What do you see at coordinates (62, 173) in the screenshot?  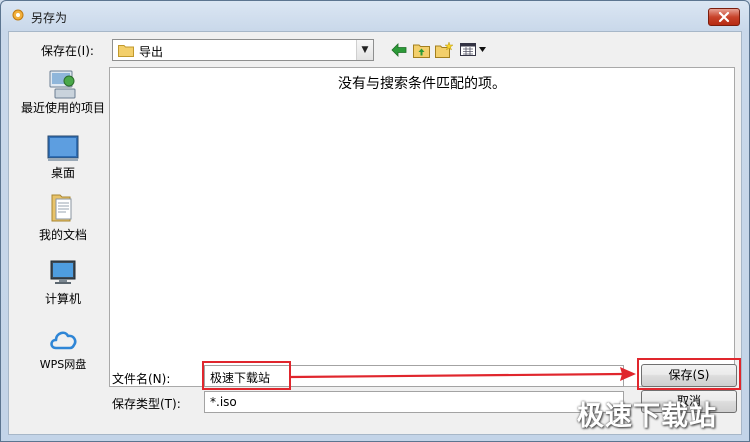 I see `place-label: 桌面` at bounding box center [62, 173].